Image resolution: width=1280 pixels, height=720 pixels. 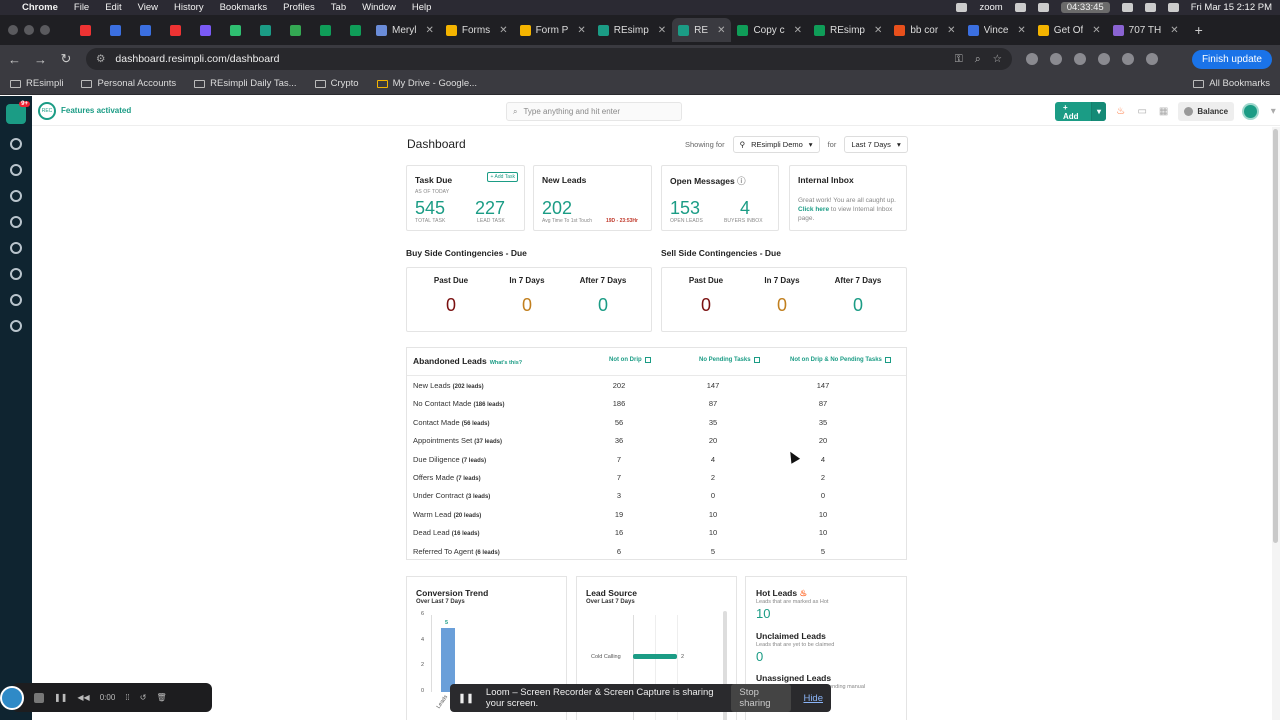 What do you see at coordinates (813, 209) in the screenshot?
I see `click-here-link: Click here` at bounding box center [813, 209].